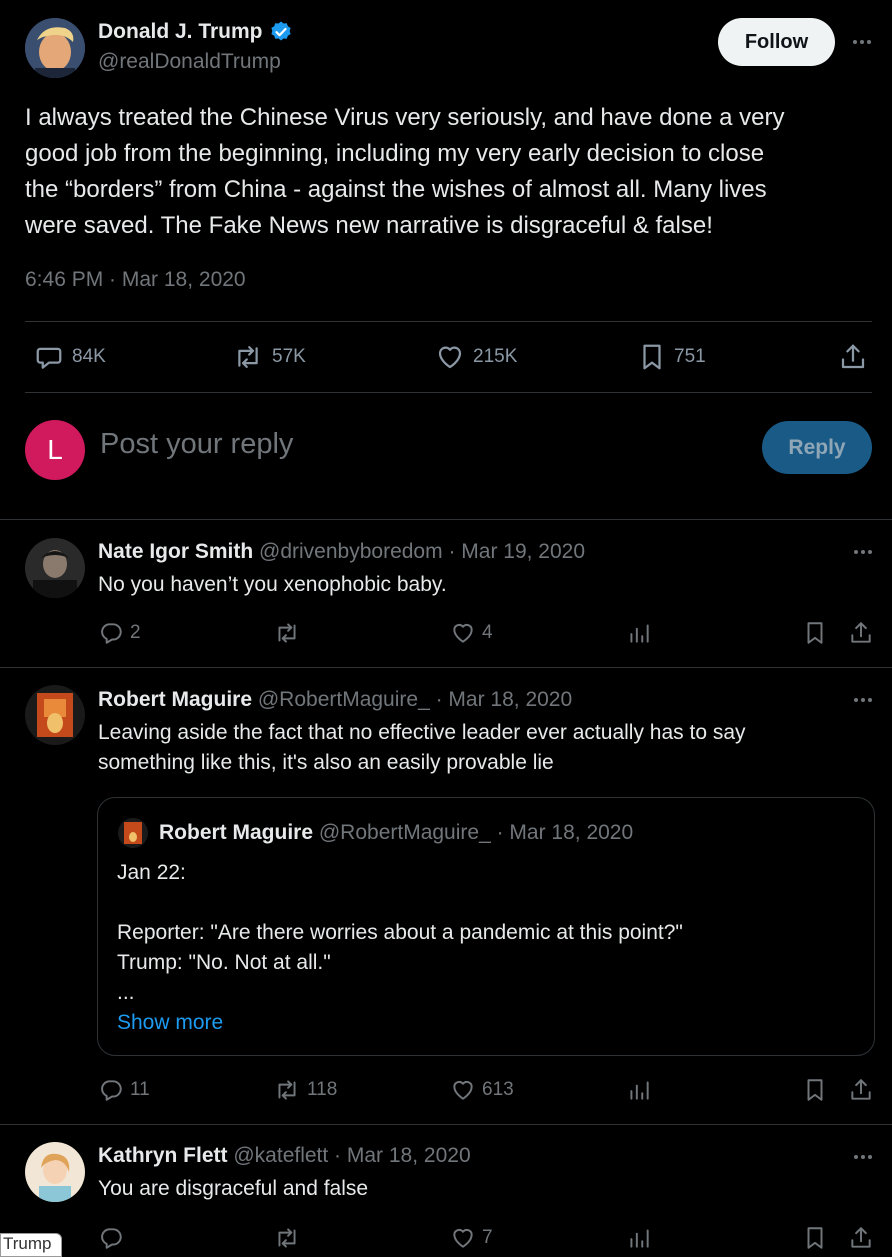  What do you see at coordinates (289, 356) in the screenshot?
I see `repost-count: 57K` at bounding box center [289, 356].